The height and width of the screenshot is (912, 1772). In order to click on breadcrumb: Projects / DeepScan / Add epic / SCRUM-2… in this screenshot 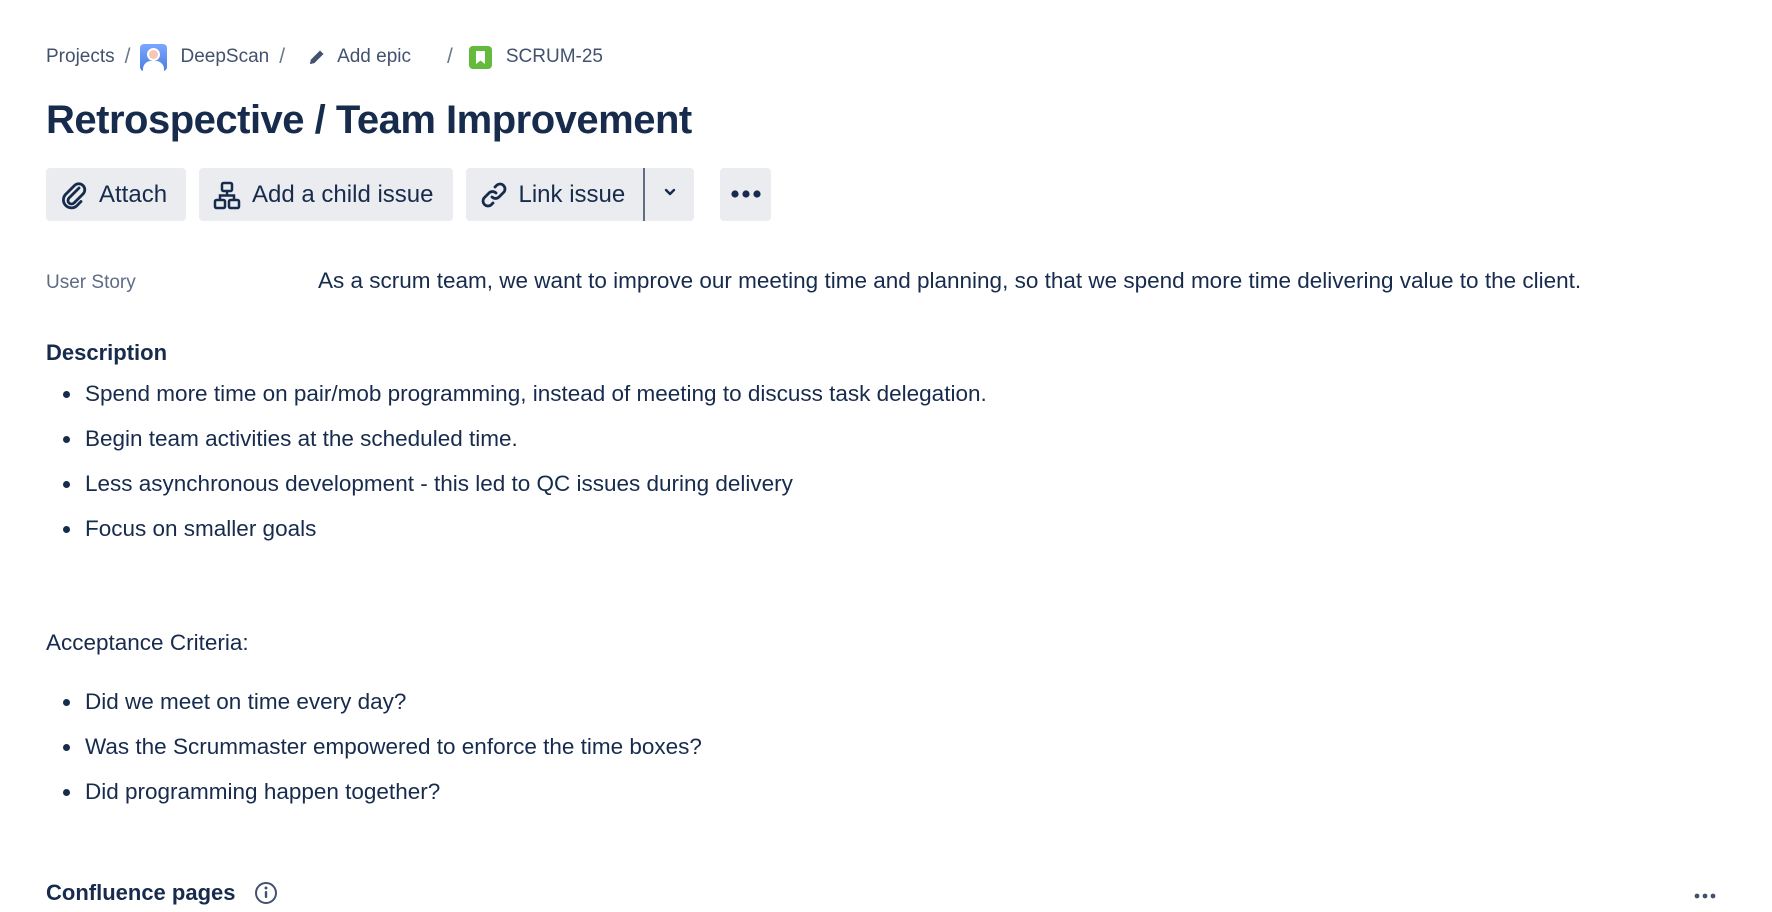, I will do `click(324, 57)`.